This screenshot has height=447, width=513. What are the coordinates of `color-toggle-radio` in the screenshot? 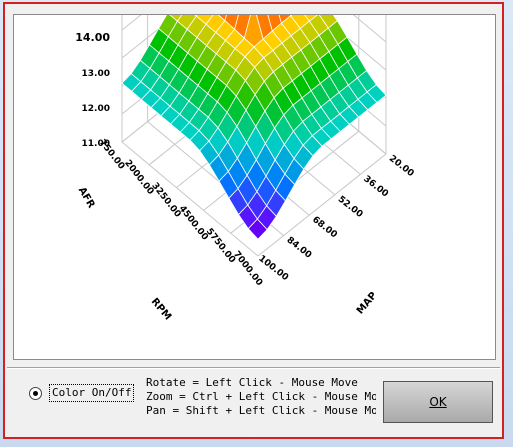 It's located at (35, 393).